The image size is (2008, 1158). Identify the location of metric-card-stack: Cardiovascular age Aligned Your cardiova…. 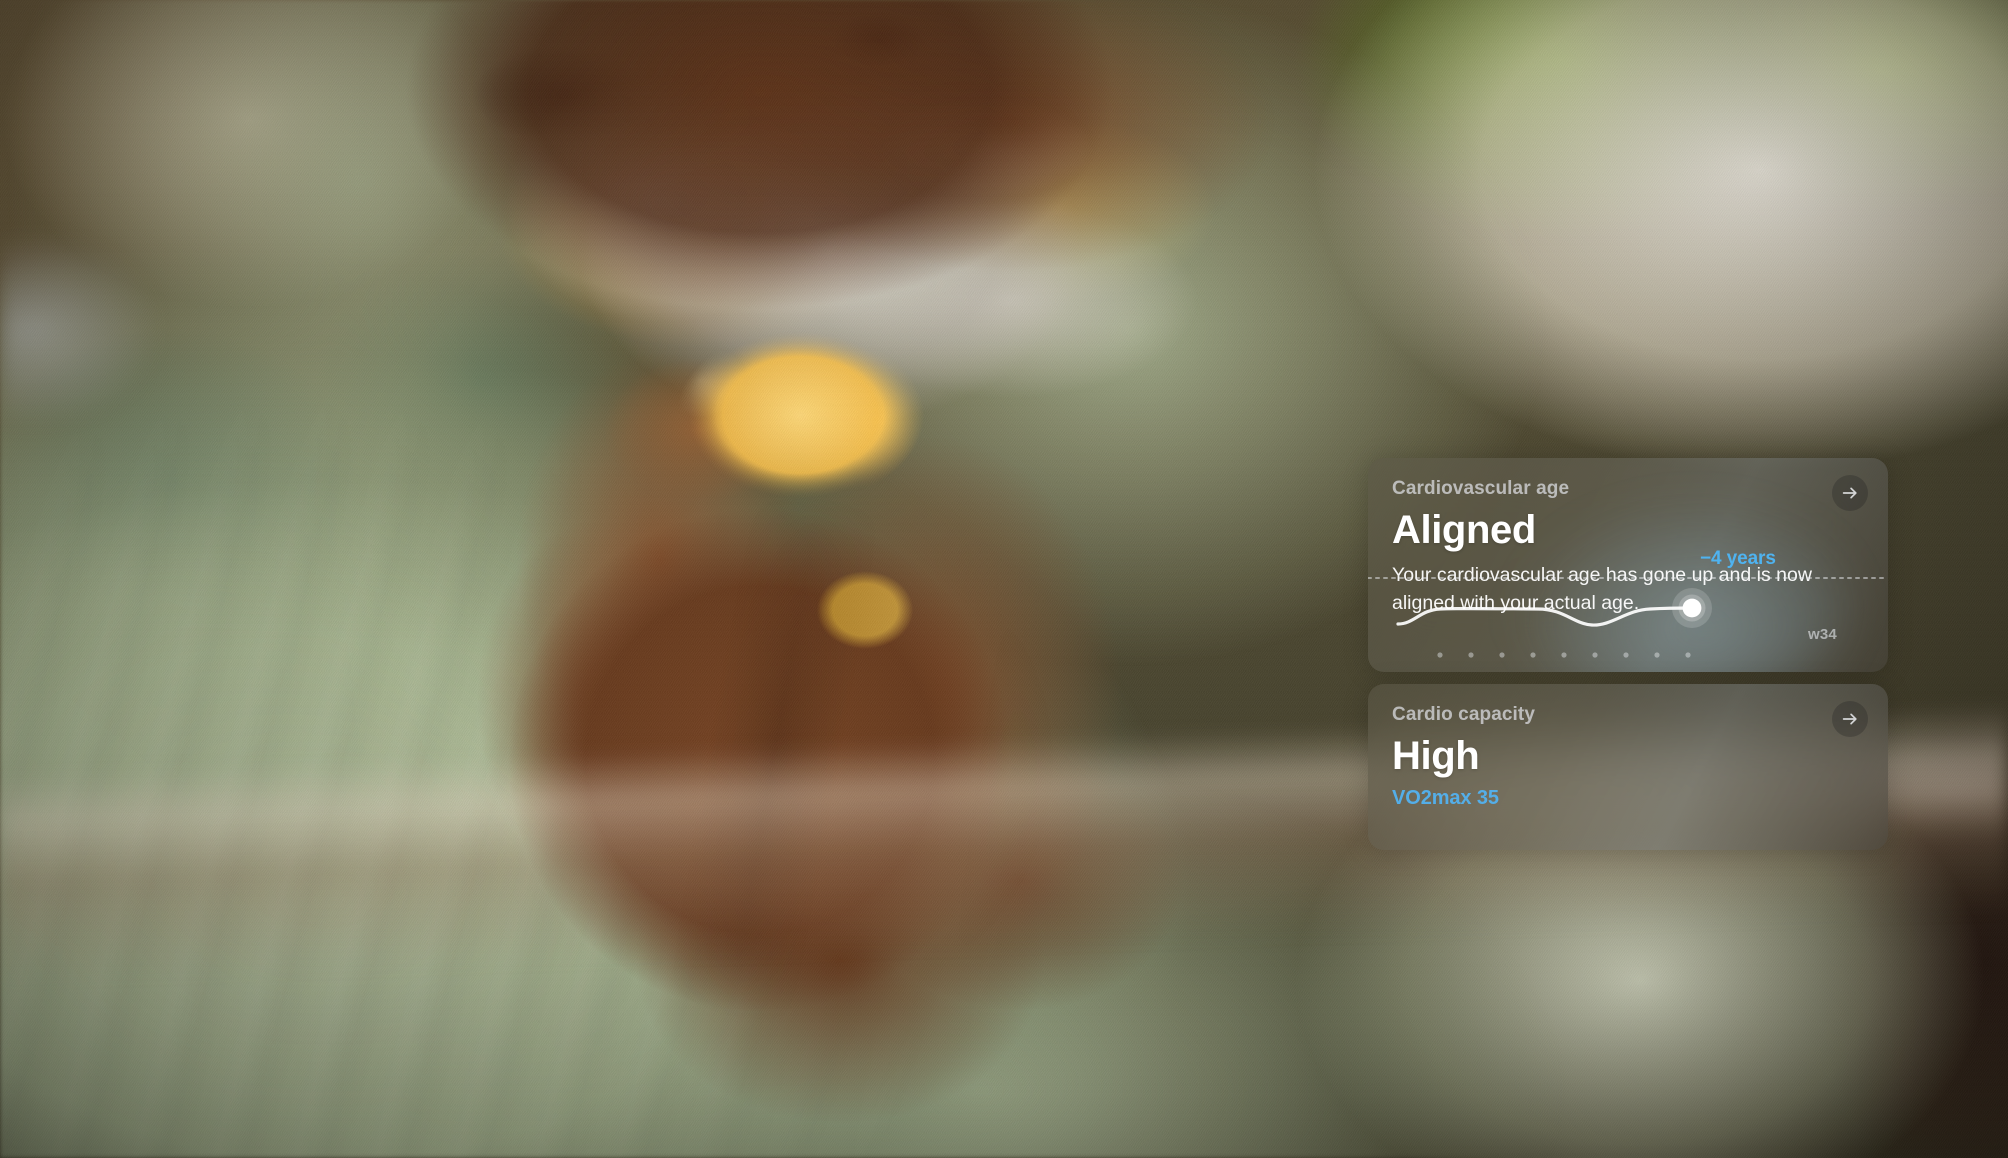
(1628, 654).